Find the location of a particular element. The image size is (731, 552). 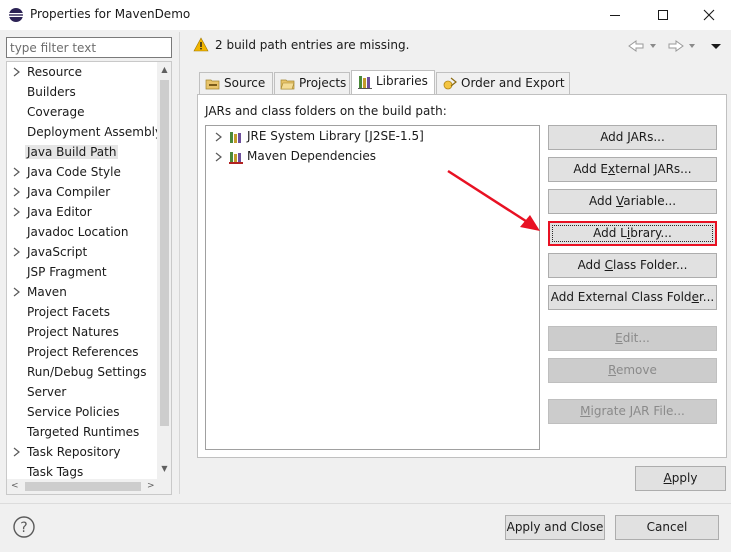

forward-arrow-icon is located at coordinates (676, 46).